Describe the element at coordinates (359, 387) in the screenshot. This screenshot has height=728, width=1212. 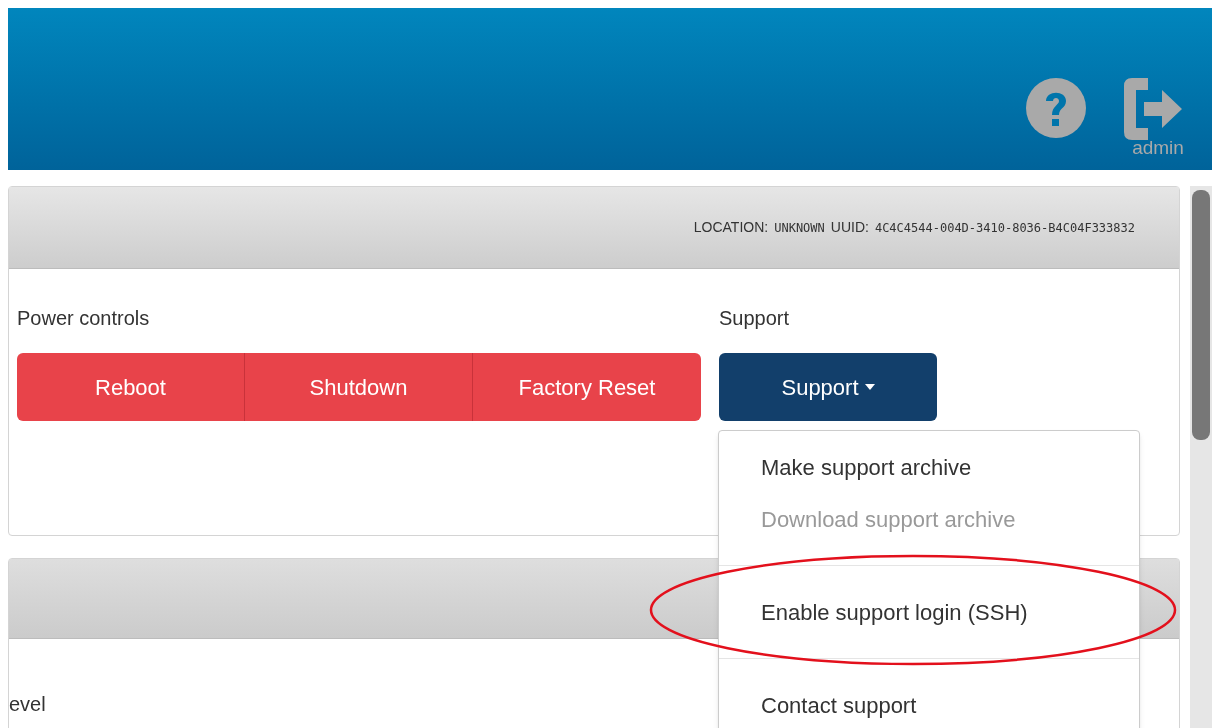
I see `power-button: Shutdown` at that location.